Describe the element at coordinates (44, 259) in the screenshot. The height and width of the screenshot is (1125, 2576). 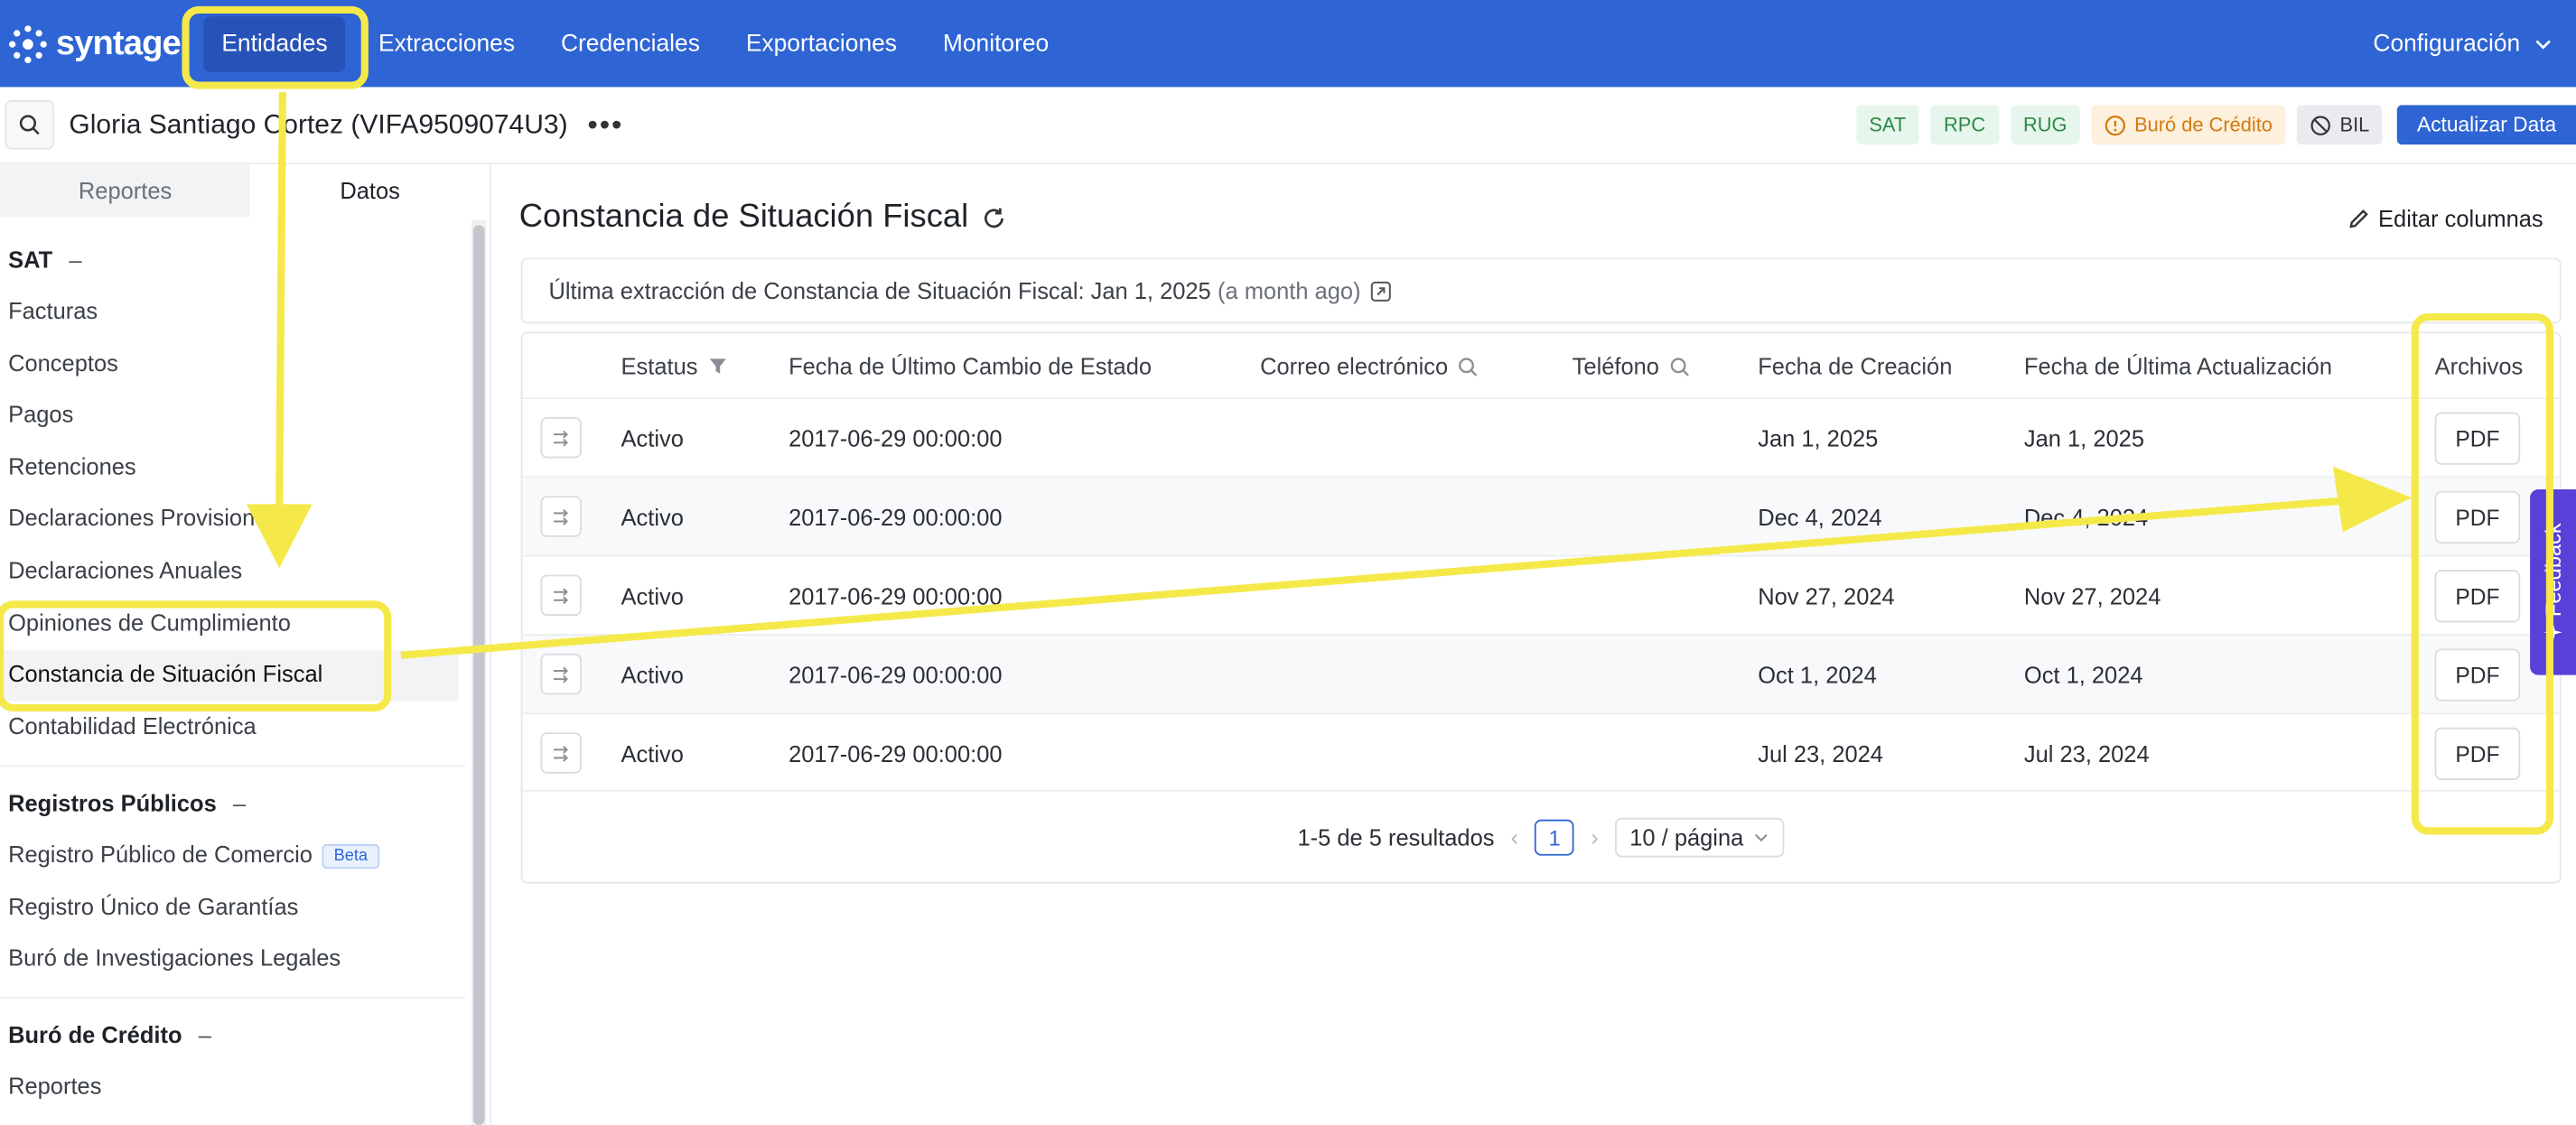
I see `section-sat: SAT –` at that location.